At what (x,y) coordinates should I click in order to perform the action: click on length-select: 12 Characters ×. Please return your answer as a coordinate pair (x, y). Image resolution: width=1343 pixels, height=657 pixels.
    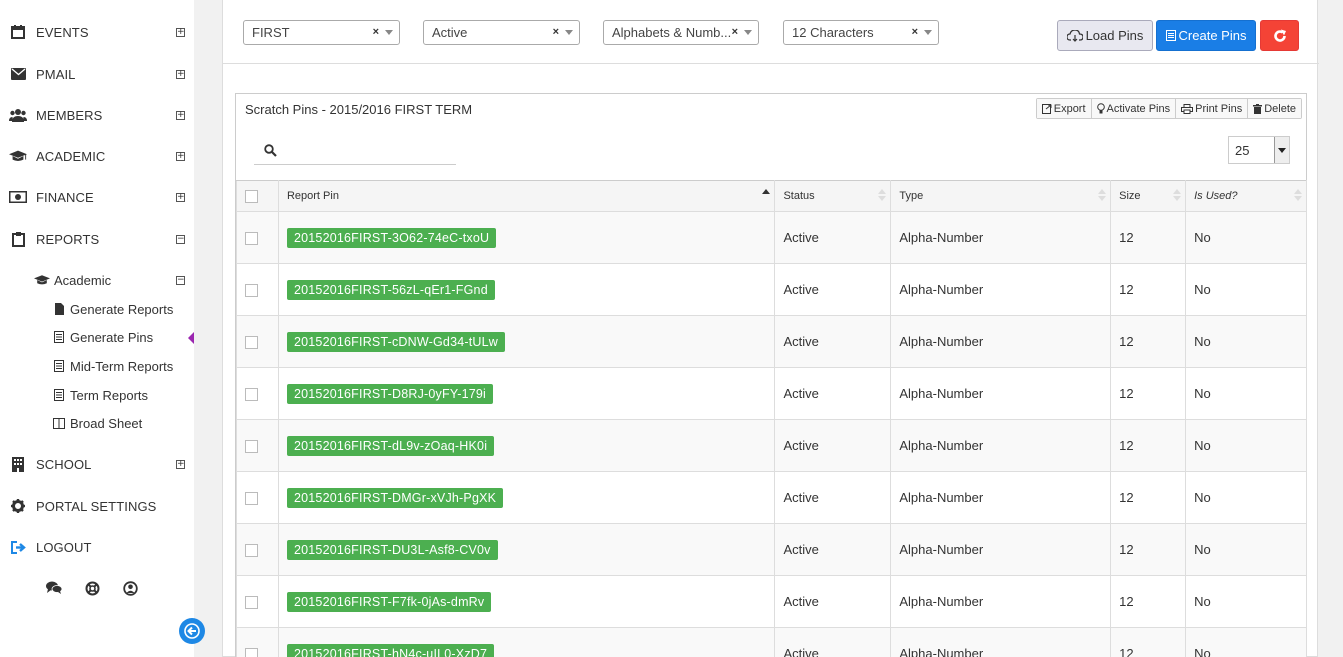
    Looking at the image, I should click on (861, 32).